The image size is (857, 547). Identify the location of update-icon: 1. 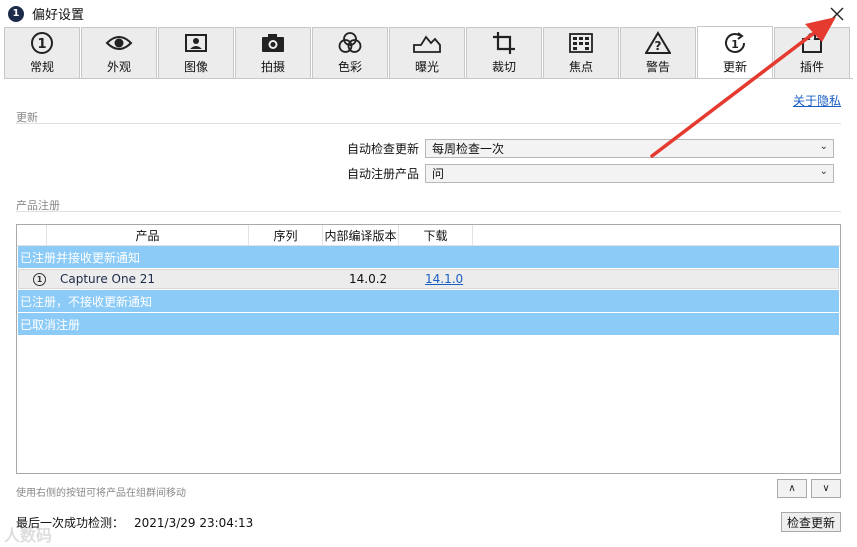
(735, 43).